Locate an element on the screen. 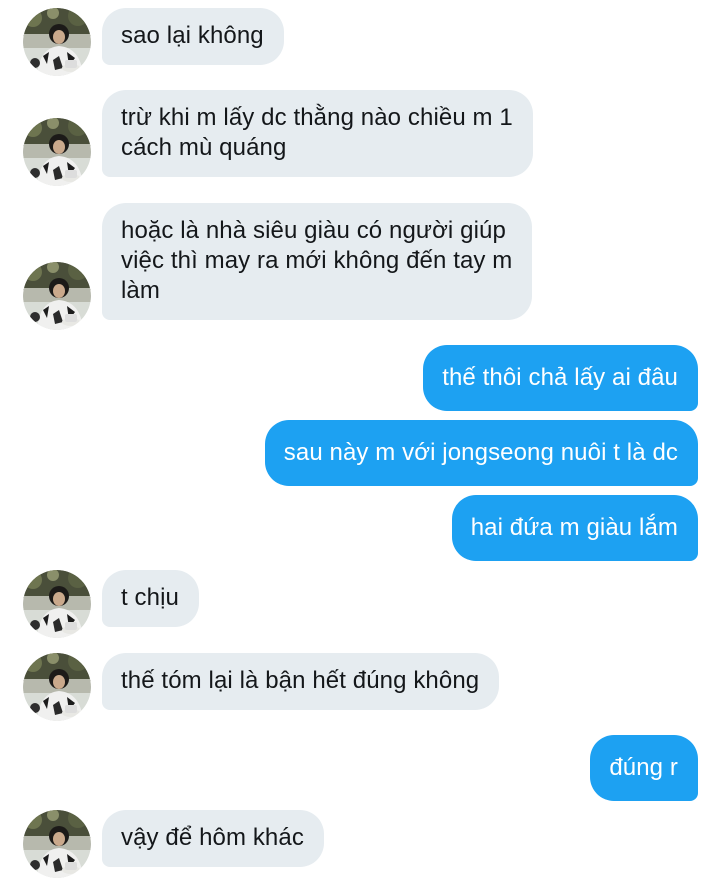 The width and height of the screenshot is (719, 884). outgoing-message-bubble: hai đứa m giàu lắm is located at coordinates (574, 528).